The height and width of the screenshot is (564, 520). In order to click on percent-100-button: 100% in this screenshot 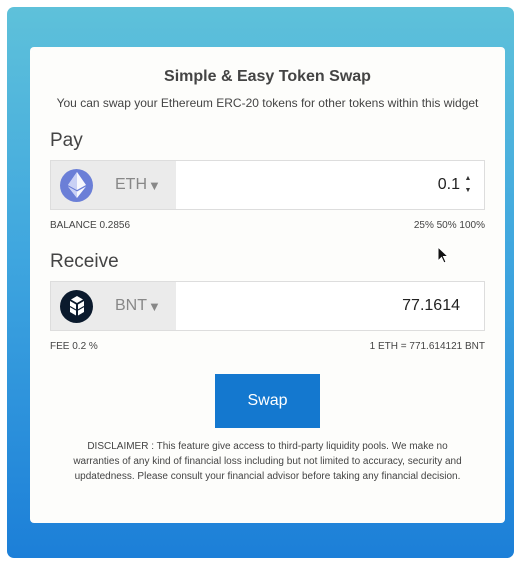, I will do `click(472, 225)`.